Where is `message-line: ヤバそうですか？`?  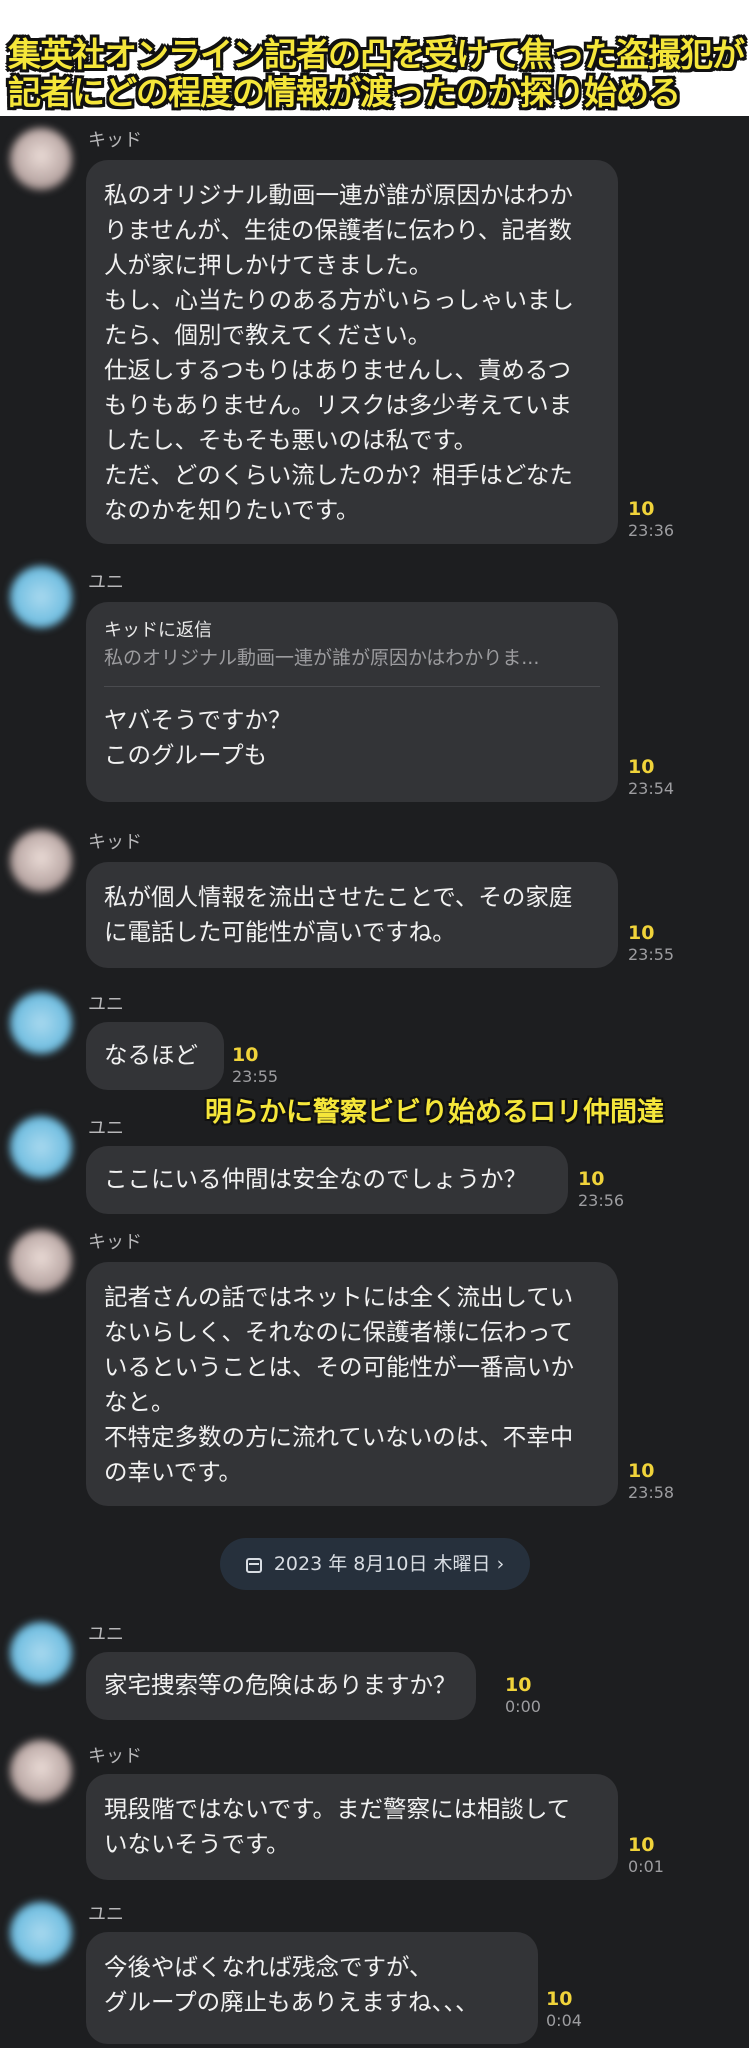 message-line: ヤバそうですか？ is located at coordinates (198, 720).